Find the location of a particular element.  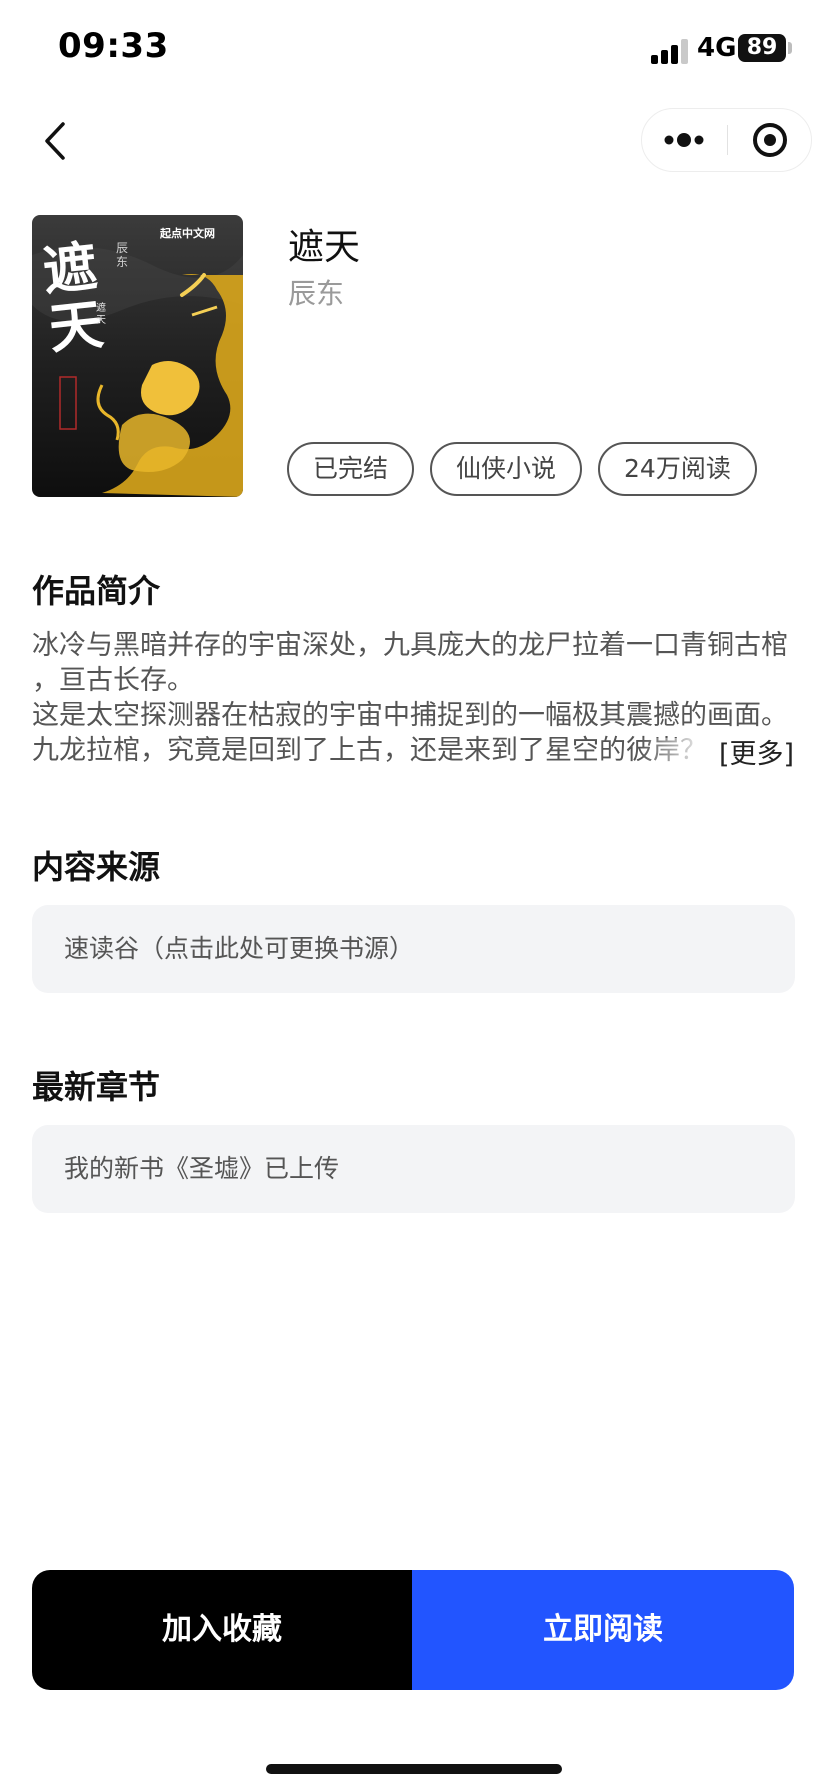

chevron-left-icon is located at coordinates (55, 141).